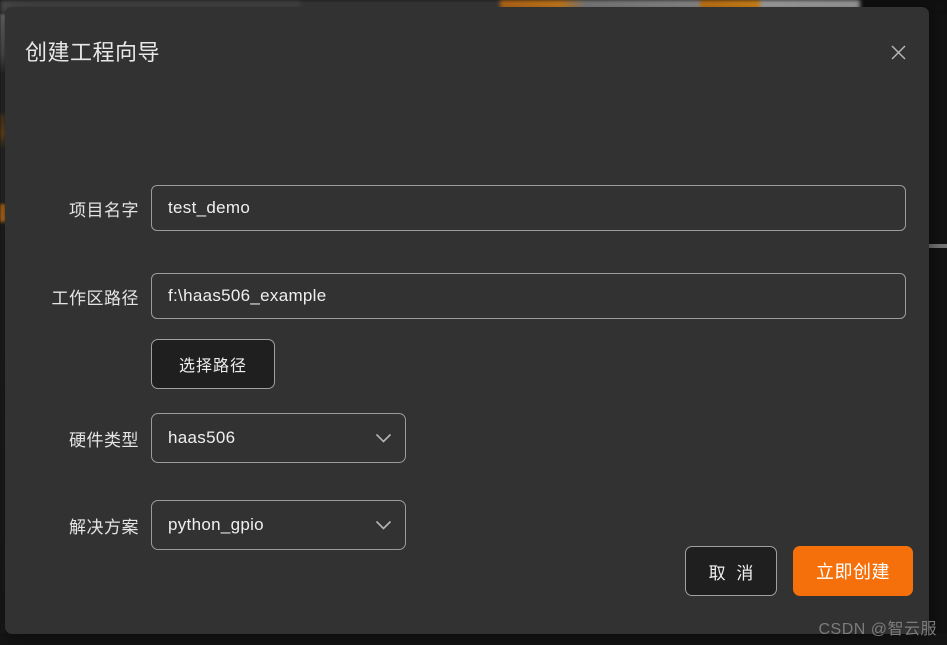 The image size is (947, 645). What do you see at coordinates (731, 571) in the screenshot?
I see `cancel-button: 取 消` at bounding box center [731, 571].